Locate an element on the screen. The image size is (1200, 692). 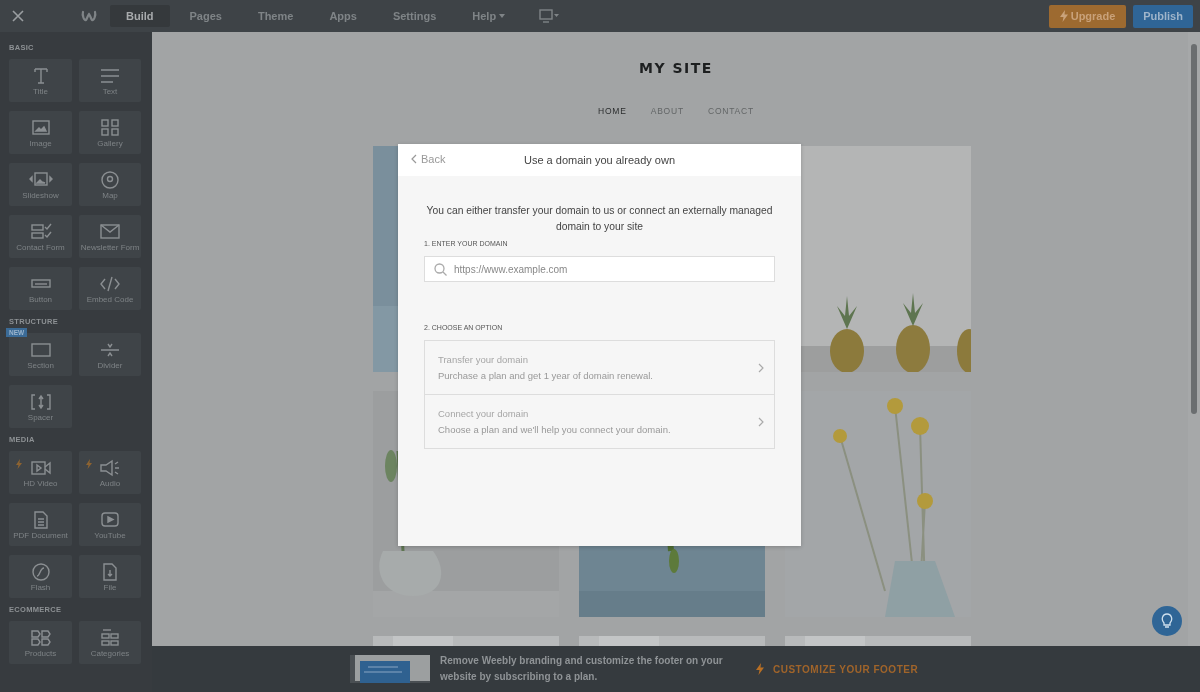
gallery-icon is located at coordinates (110, 127).